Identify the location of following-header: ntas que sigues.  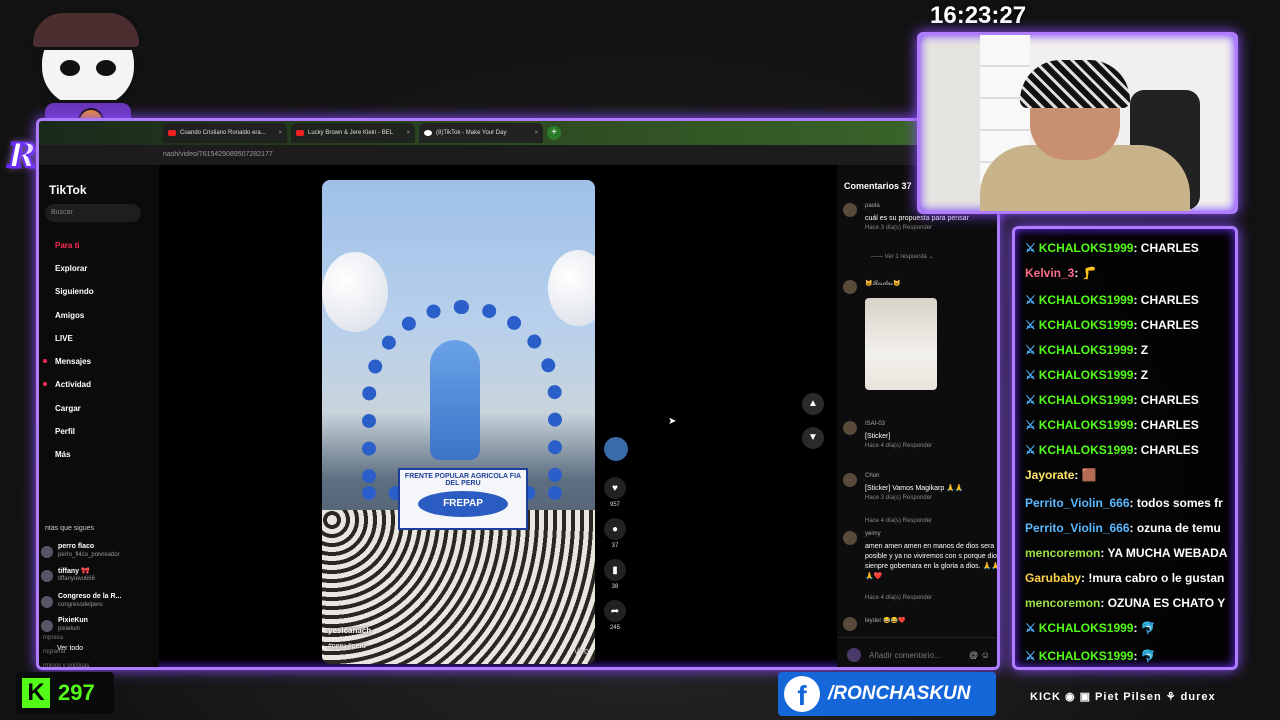
(70, 528).